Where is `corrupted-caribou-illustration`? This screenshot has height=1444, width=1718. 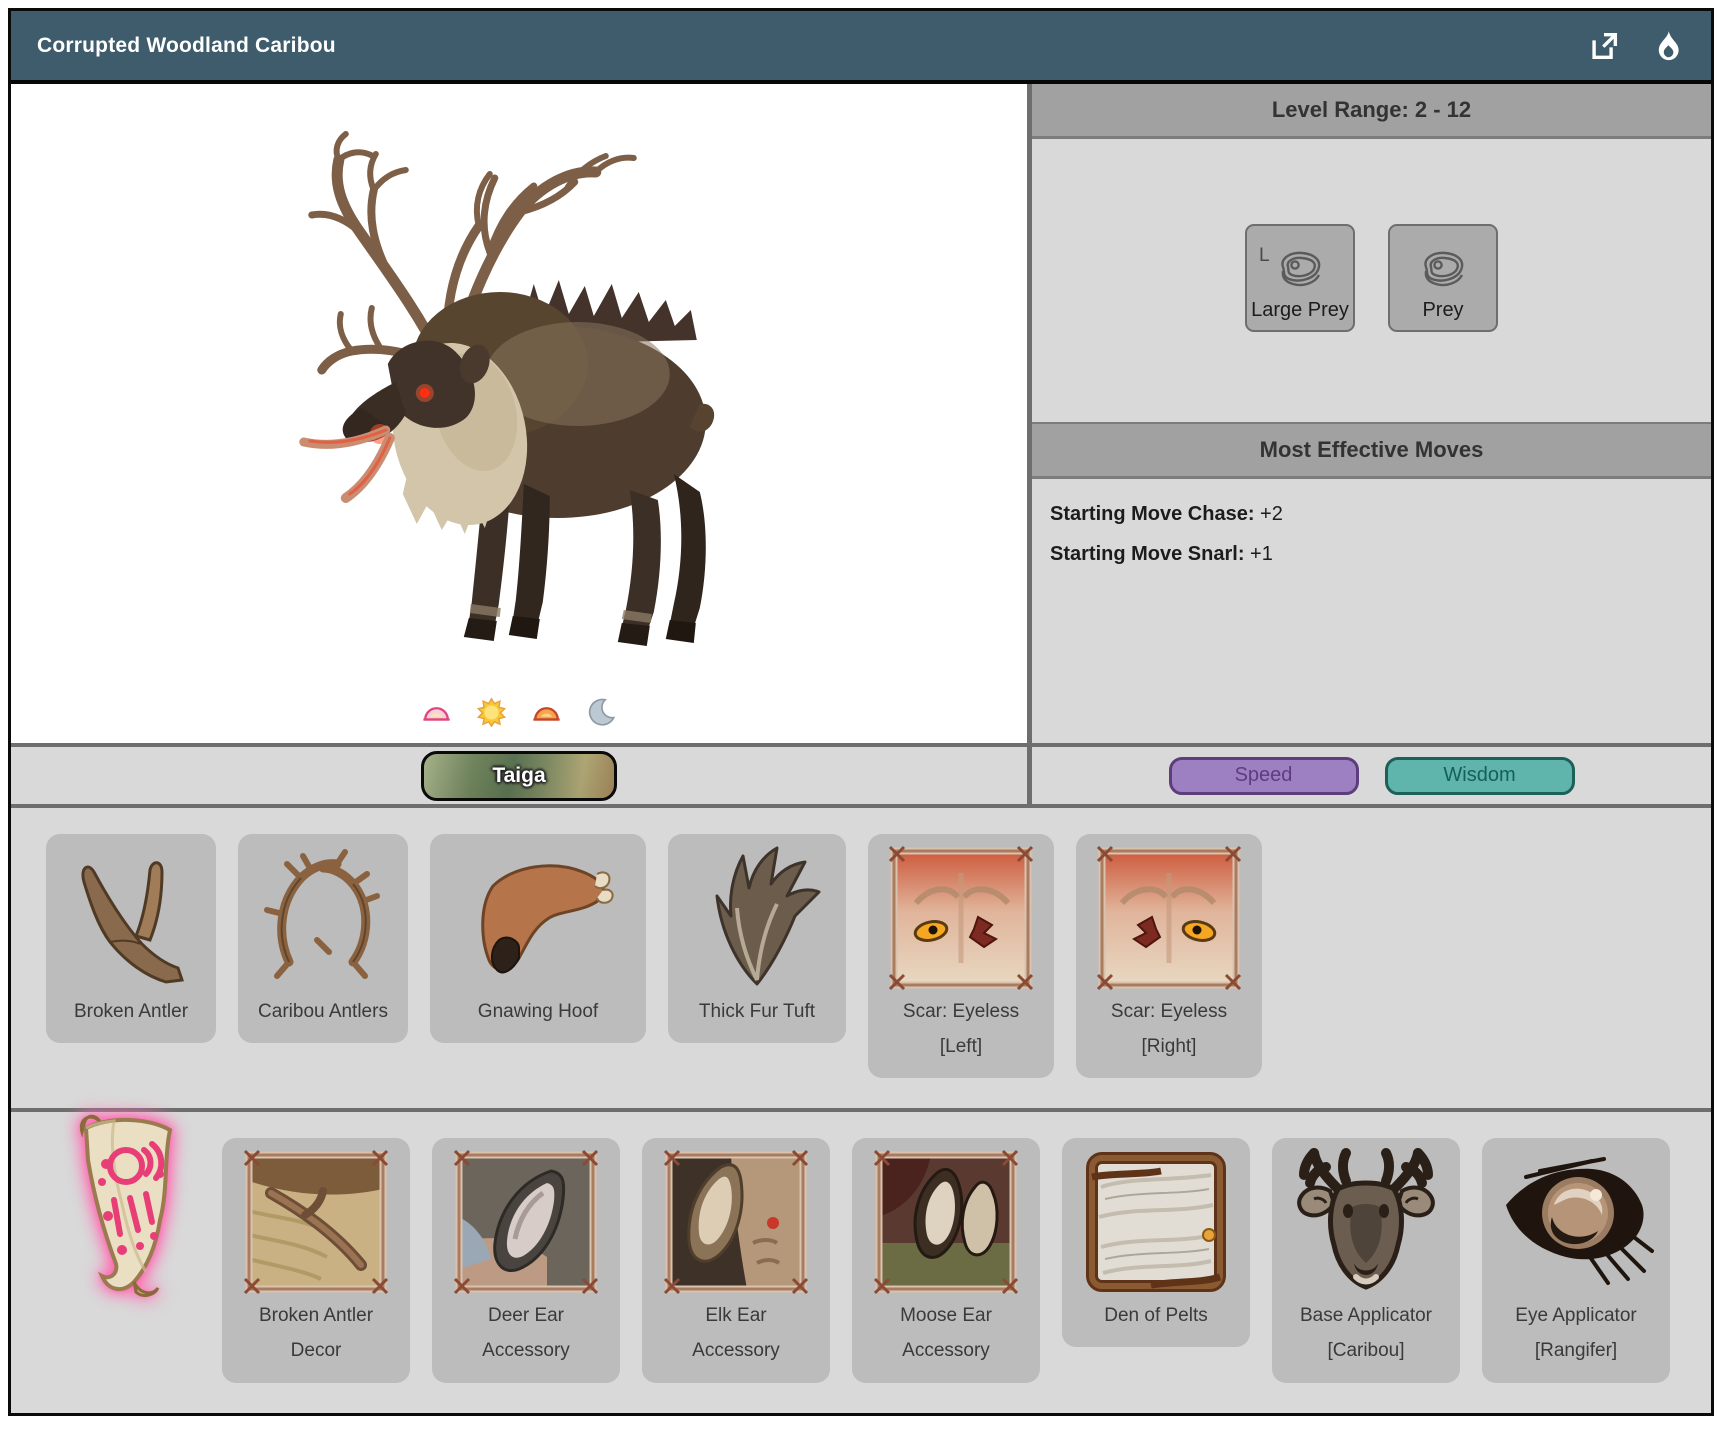
corrupted-caribou-illustration is located at coordinates (507, 388).